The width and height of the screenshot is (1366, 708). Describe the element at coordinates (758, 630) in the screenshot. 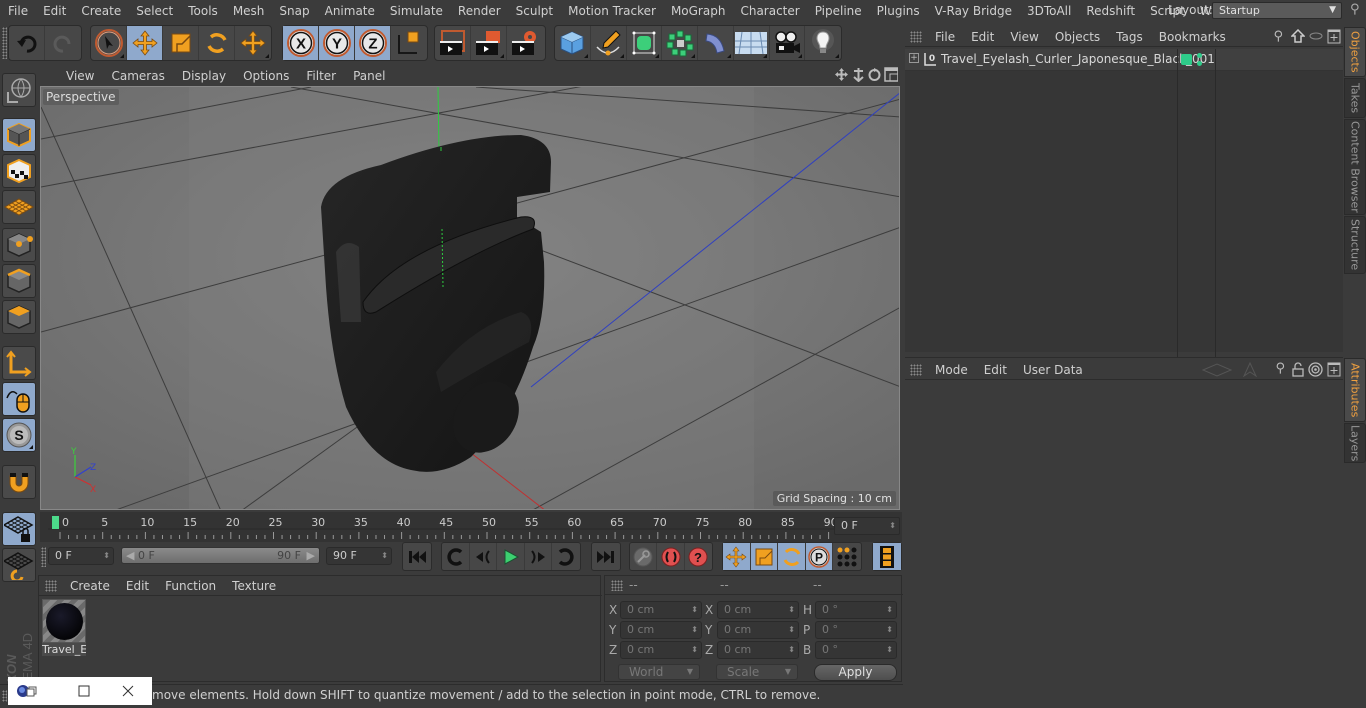

I see `size-y-field: 0 cm ⬍` at that location.